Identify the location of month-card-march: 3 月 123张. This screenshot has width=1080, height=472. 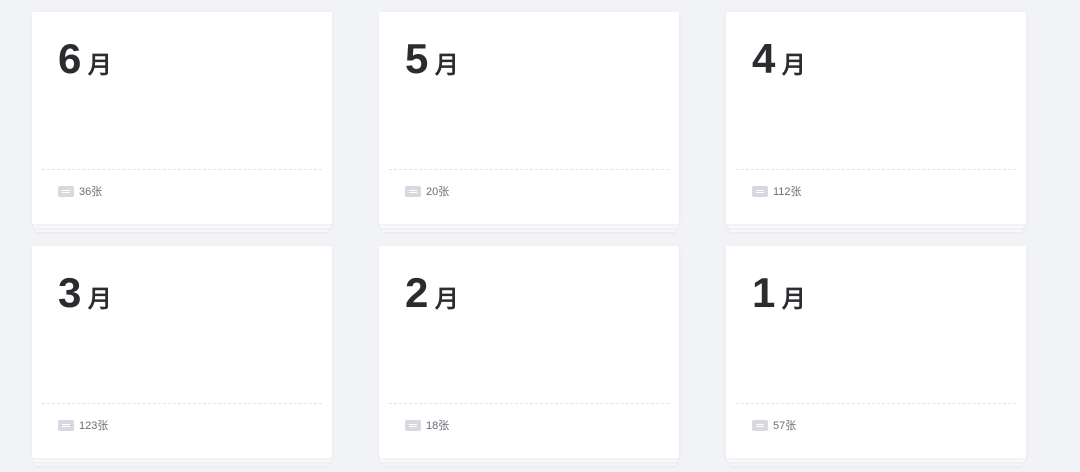
(182, 356).